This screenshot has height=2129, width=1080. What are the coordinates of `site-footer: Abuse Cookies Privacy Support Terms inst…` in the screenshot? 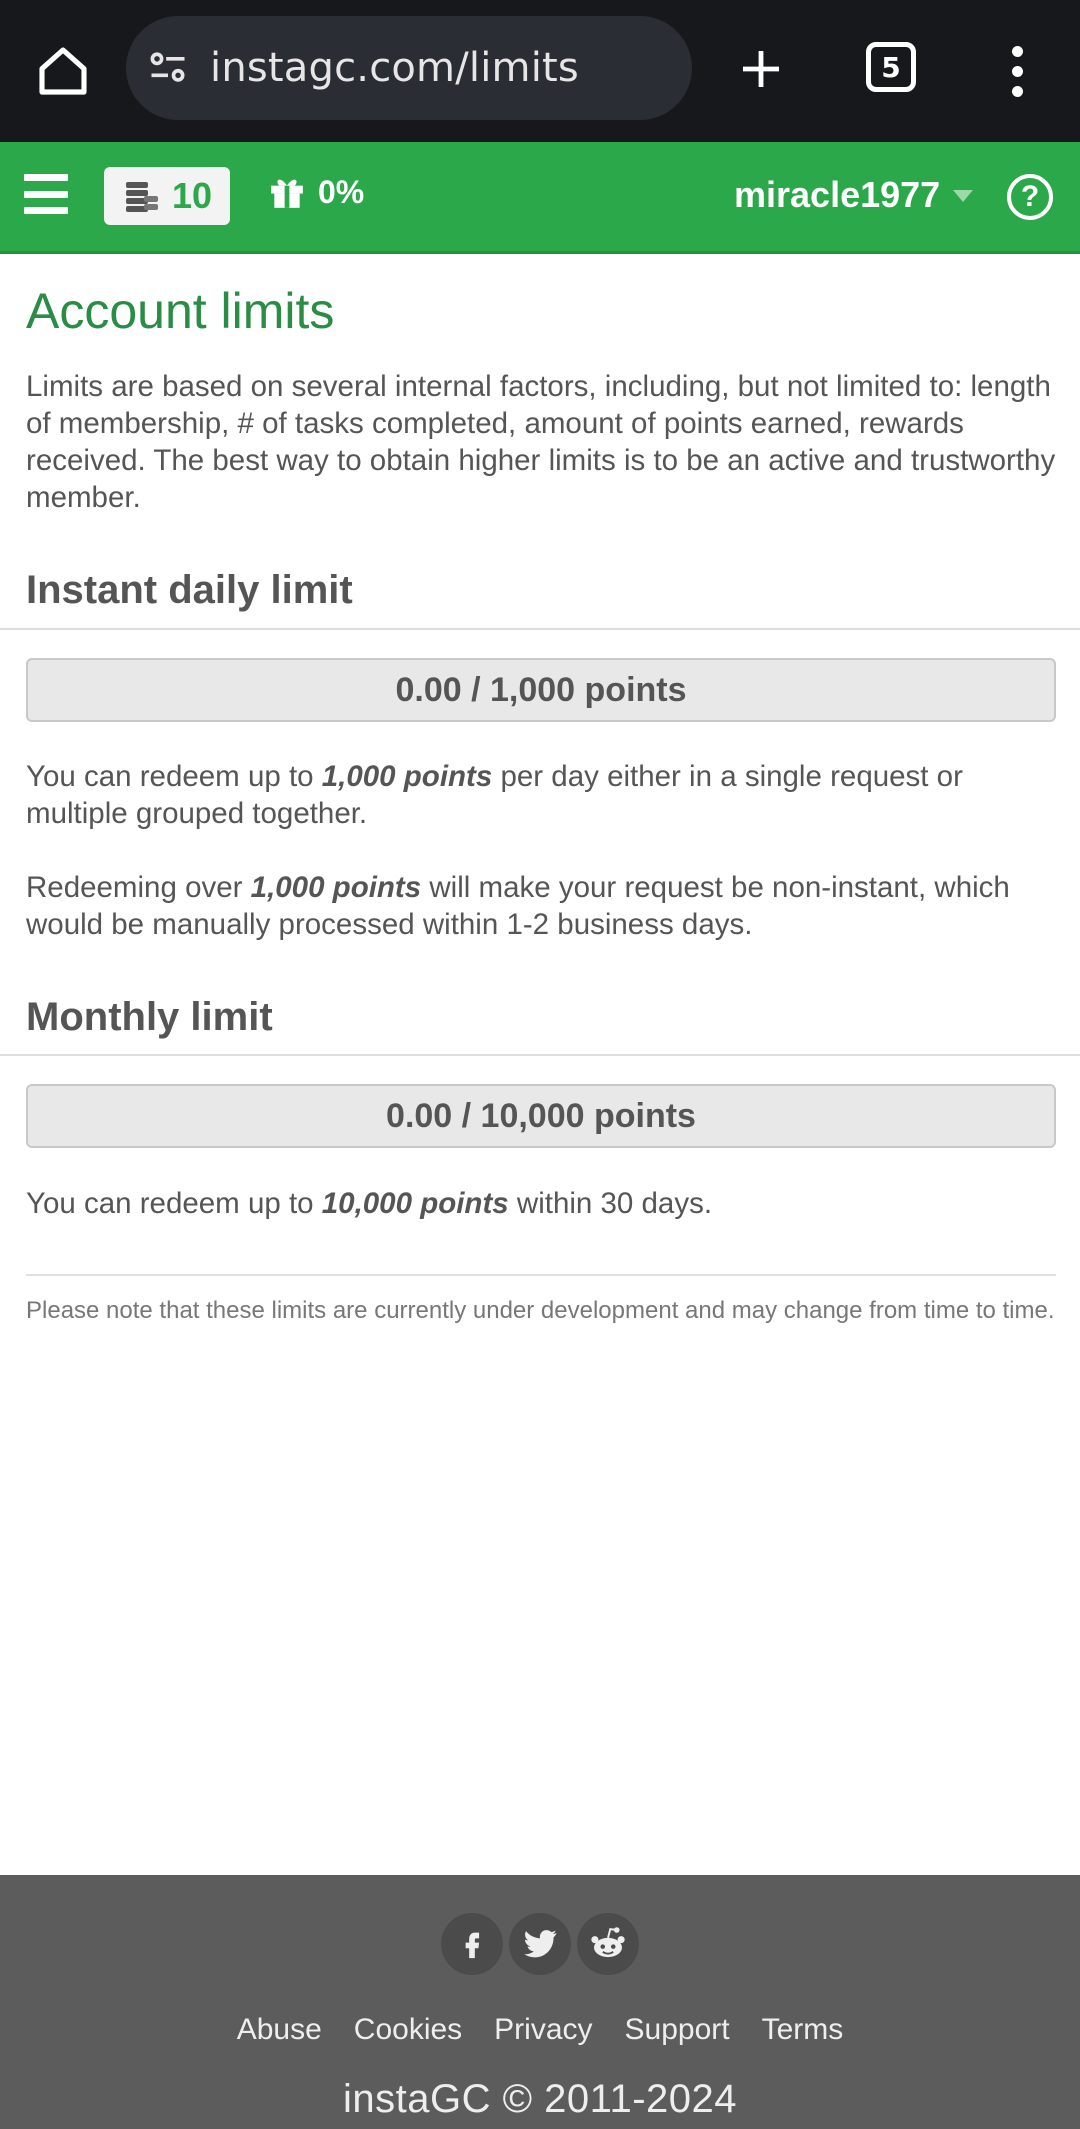 It's located at (540, 2002).